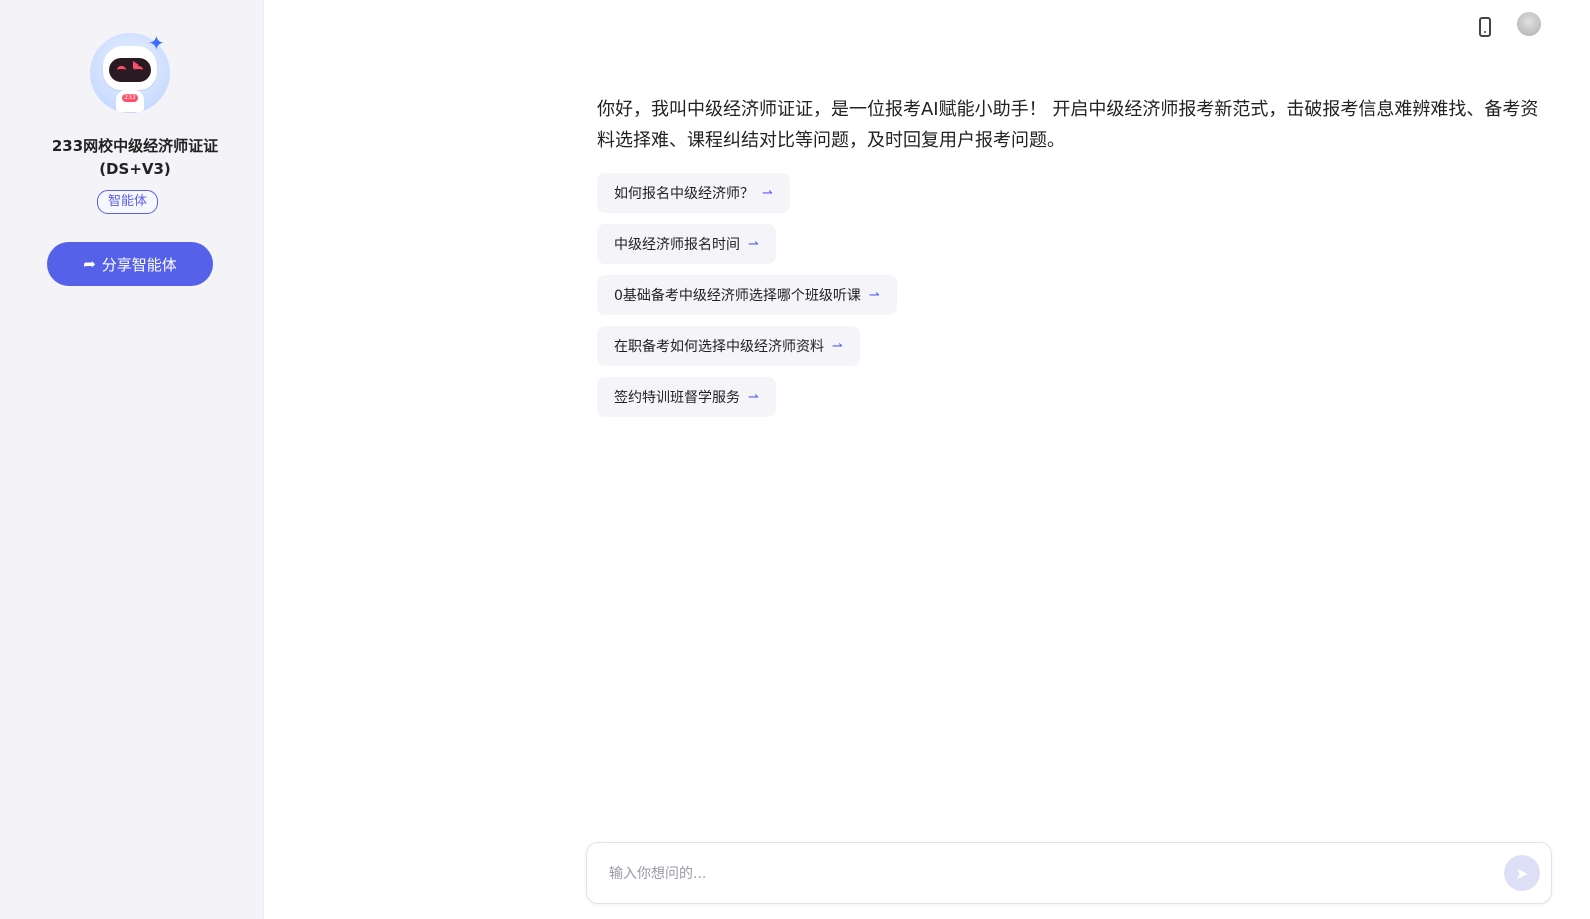 The image size is (1590, 919). Describe the element at coordinates (89, 264) in the screenshot. I see `share-icon: ➦` at that location.